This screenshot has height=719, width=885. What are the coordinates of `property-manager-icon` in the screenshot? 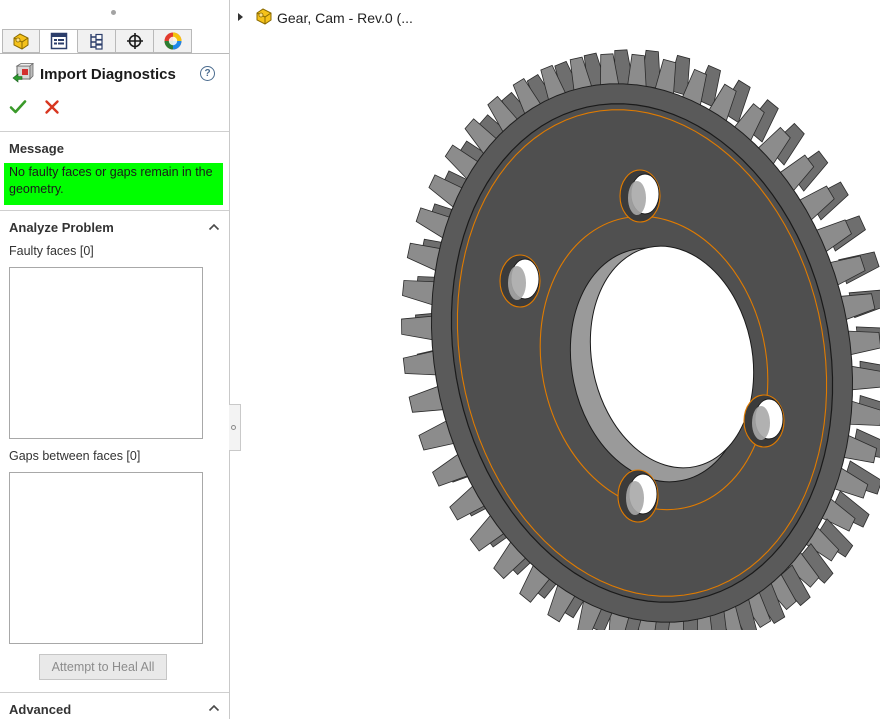 It's located at (58, 41).